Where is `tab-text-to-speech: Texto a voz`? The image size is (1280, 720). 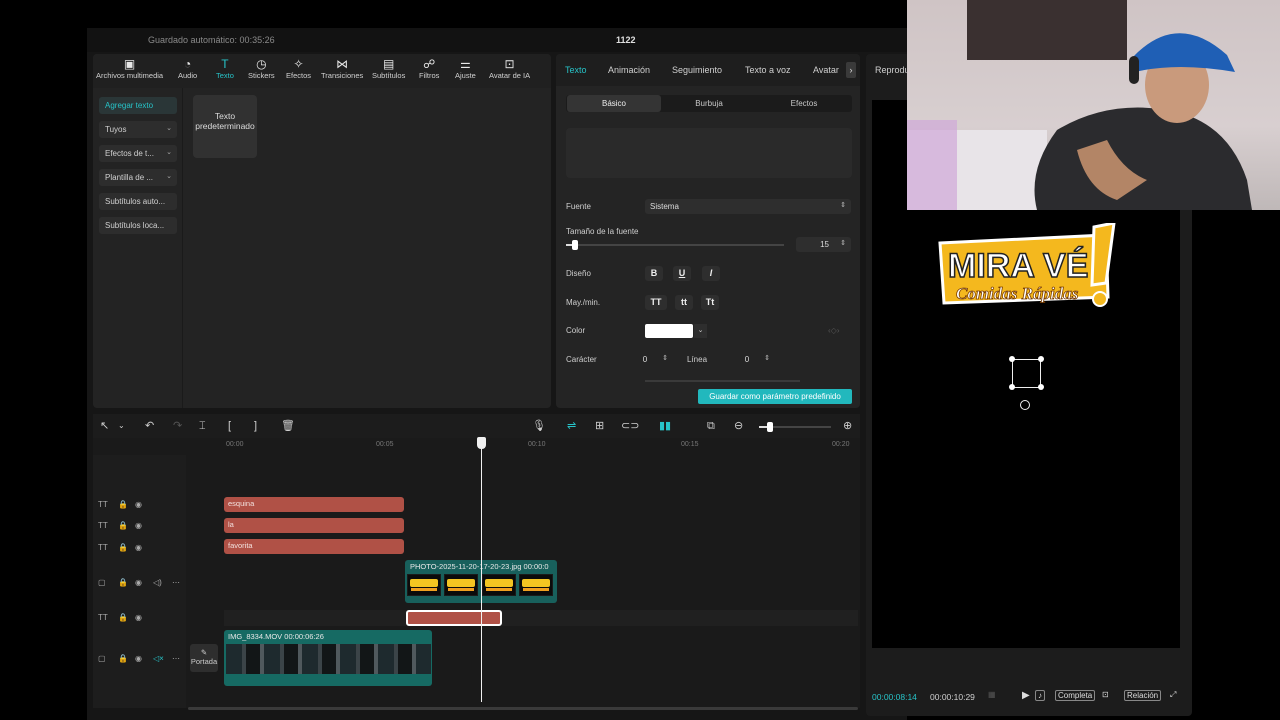 tab-text-to-speech: Texto a voz is located at coordinates (768, 70).